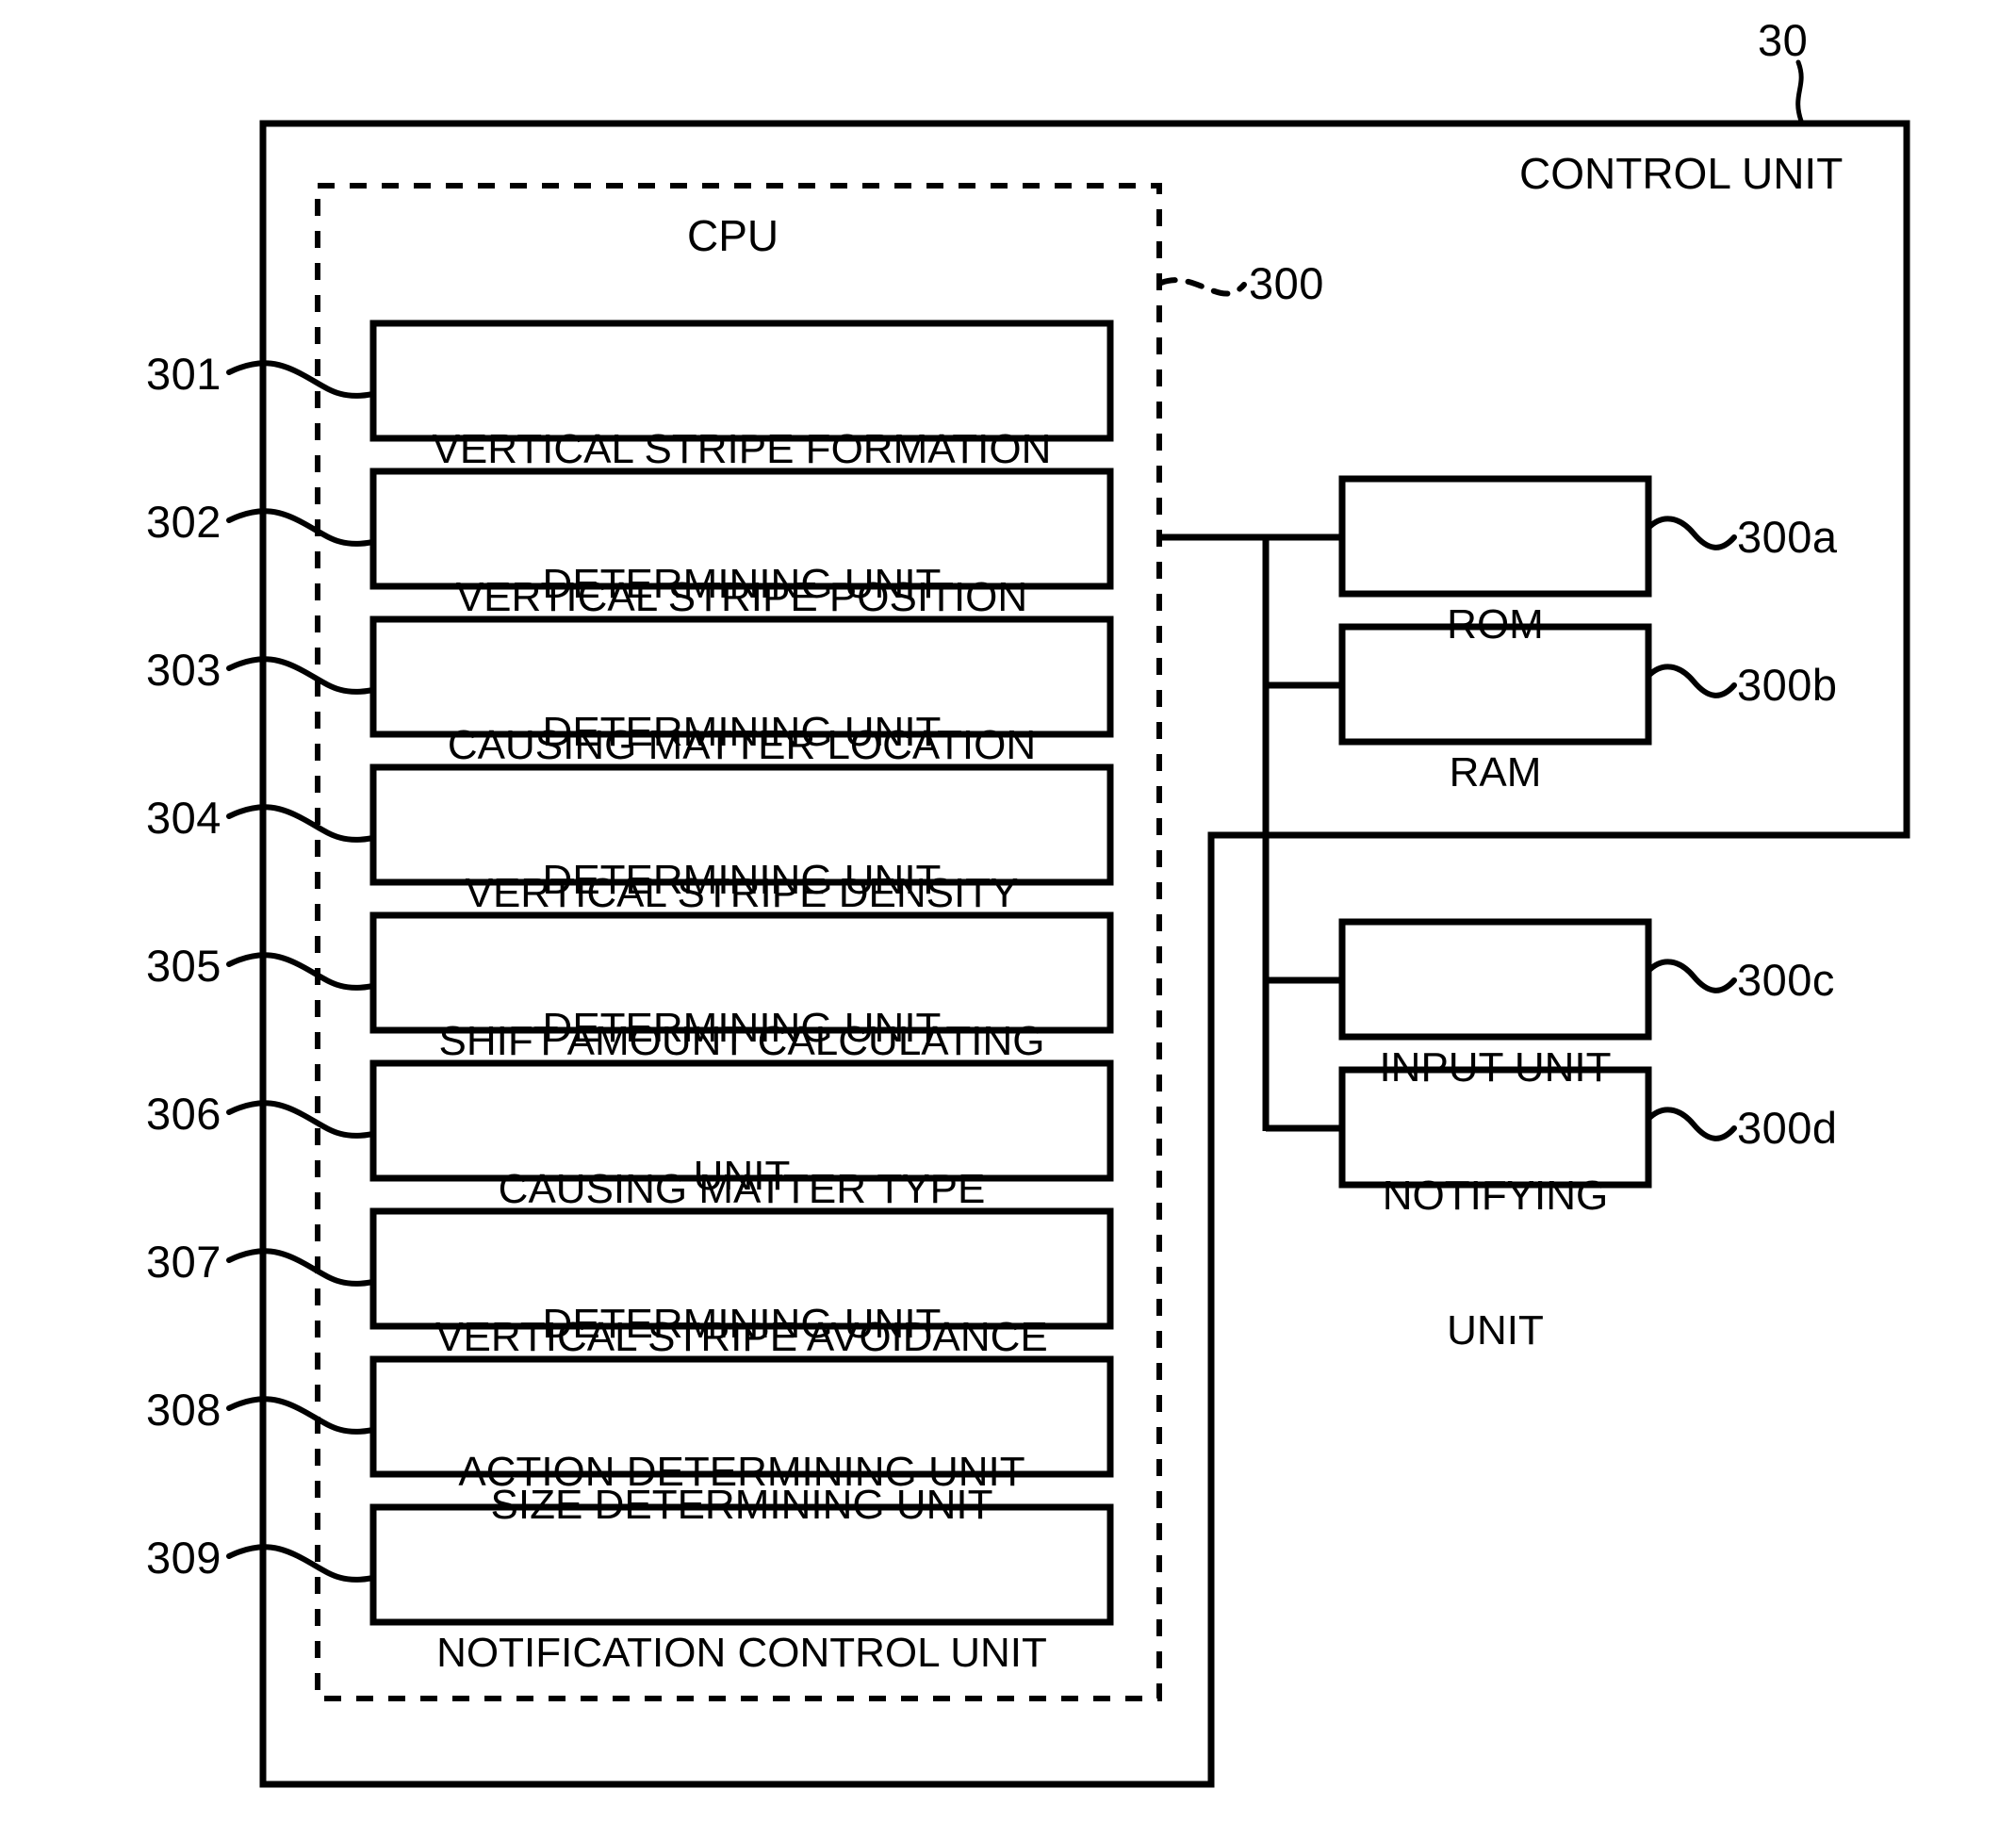  I want to click on leader-300d, so click(1691, 1124).